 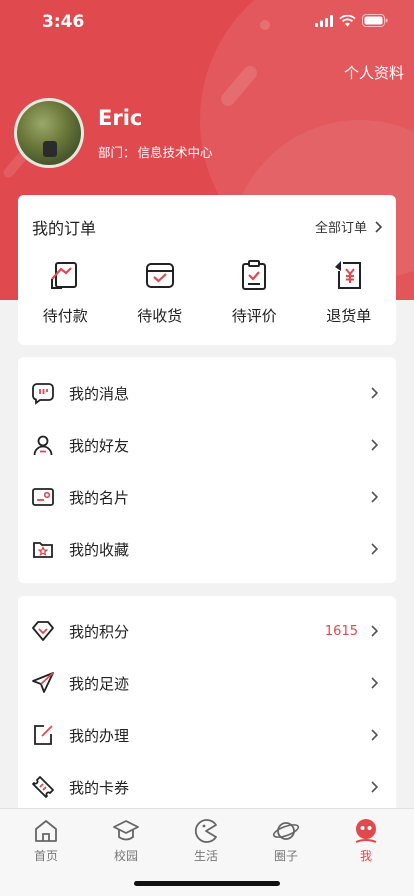 What do you see at coordinates (99, 735) in the screenshot?
I see `menu-item-label: 我的办理` at bounding box center [99, 735].